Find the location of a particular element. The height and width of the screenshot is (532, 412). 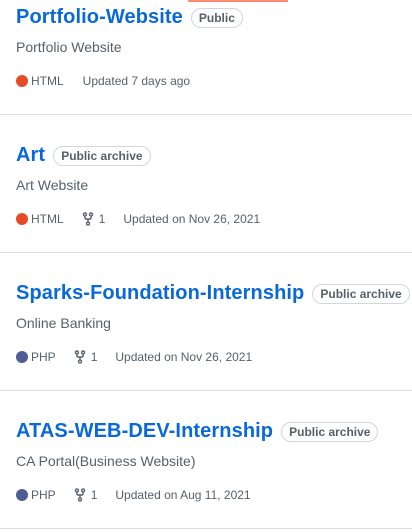

repo-description: Portfolio Website is located at coordinates (69, 47).